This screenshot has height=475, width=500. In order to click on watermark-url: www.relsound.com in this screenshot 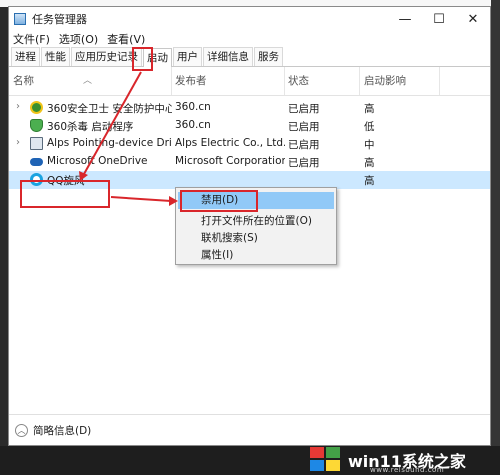, I will do `click(407, 470)`.